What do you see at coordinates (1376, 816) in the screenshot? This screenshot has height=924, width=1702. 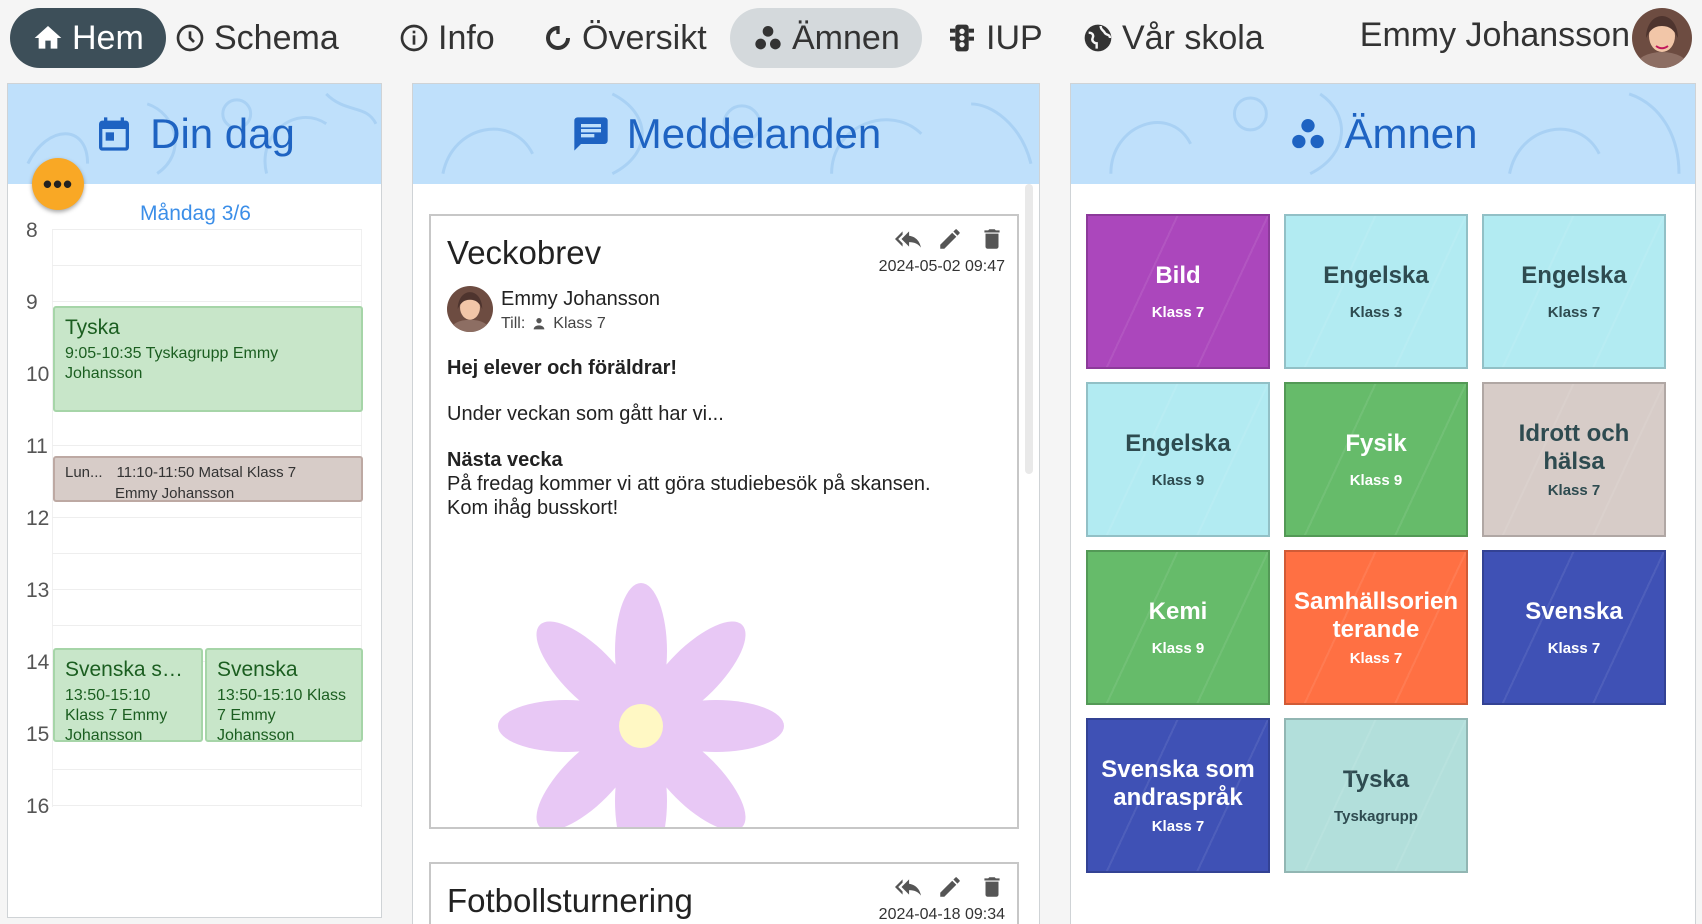 I see `subject-class: Tyskagrupp` at bounding box center [1376, 816].